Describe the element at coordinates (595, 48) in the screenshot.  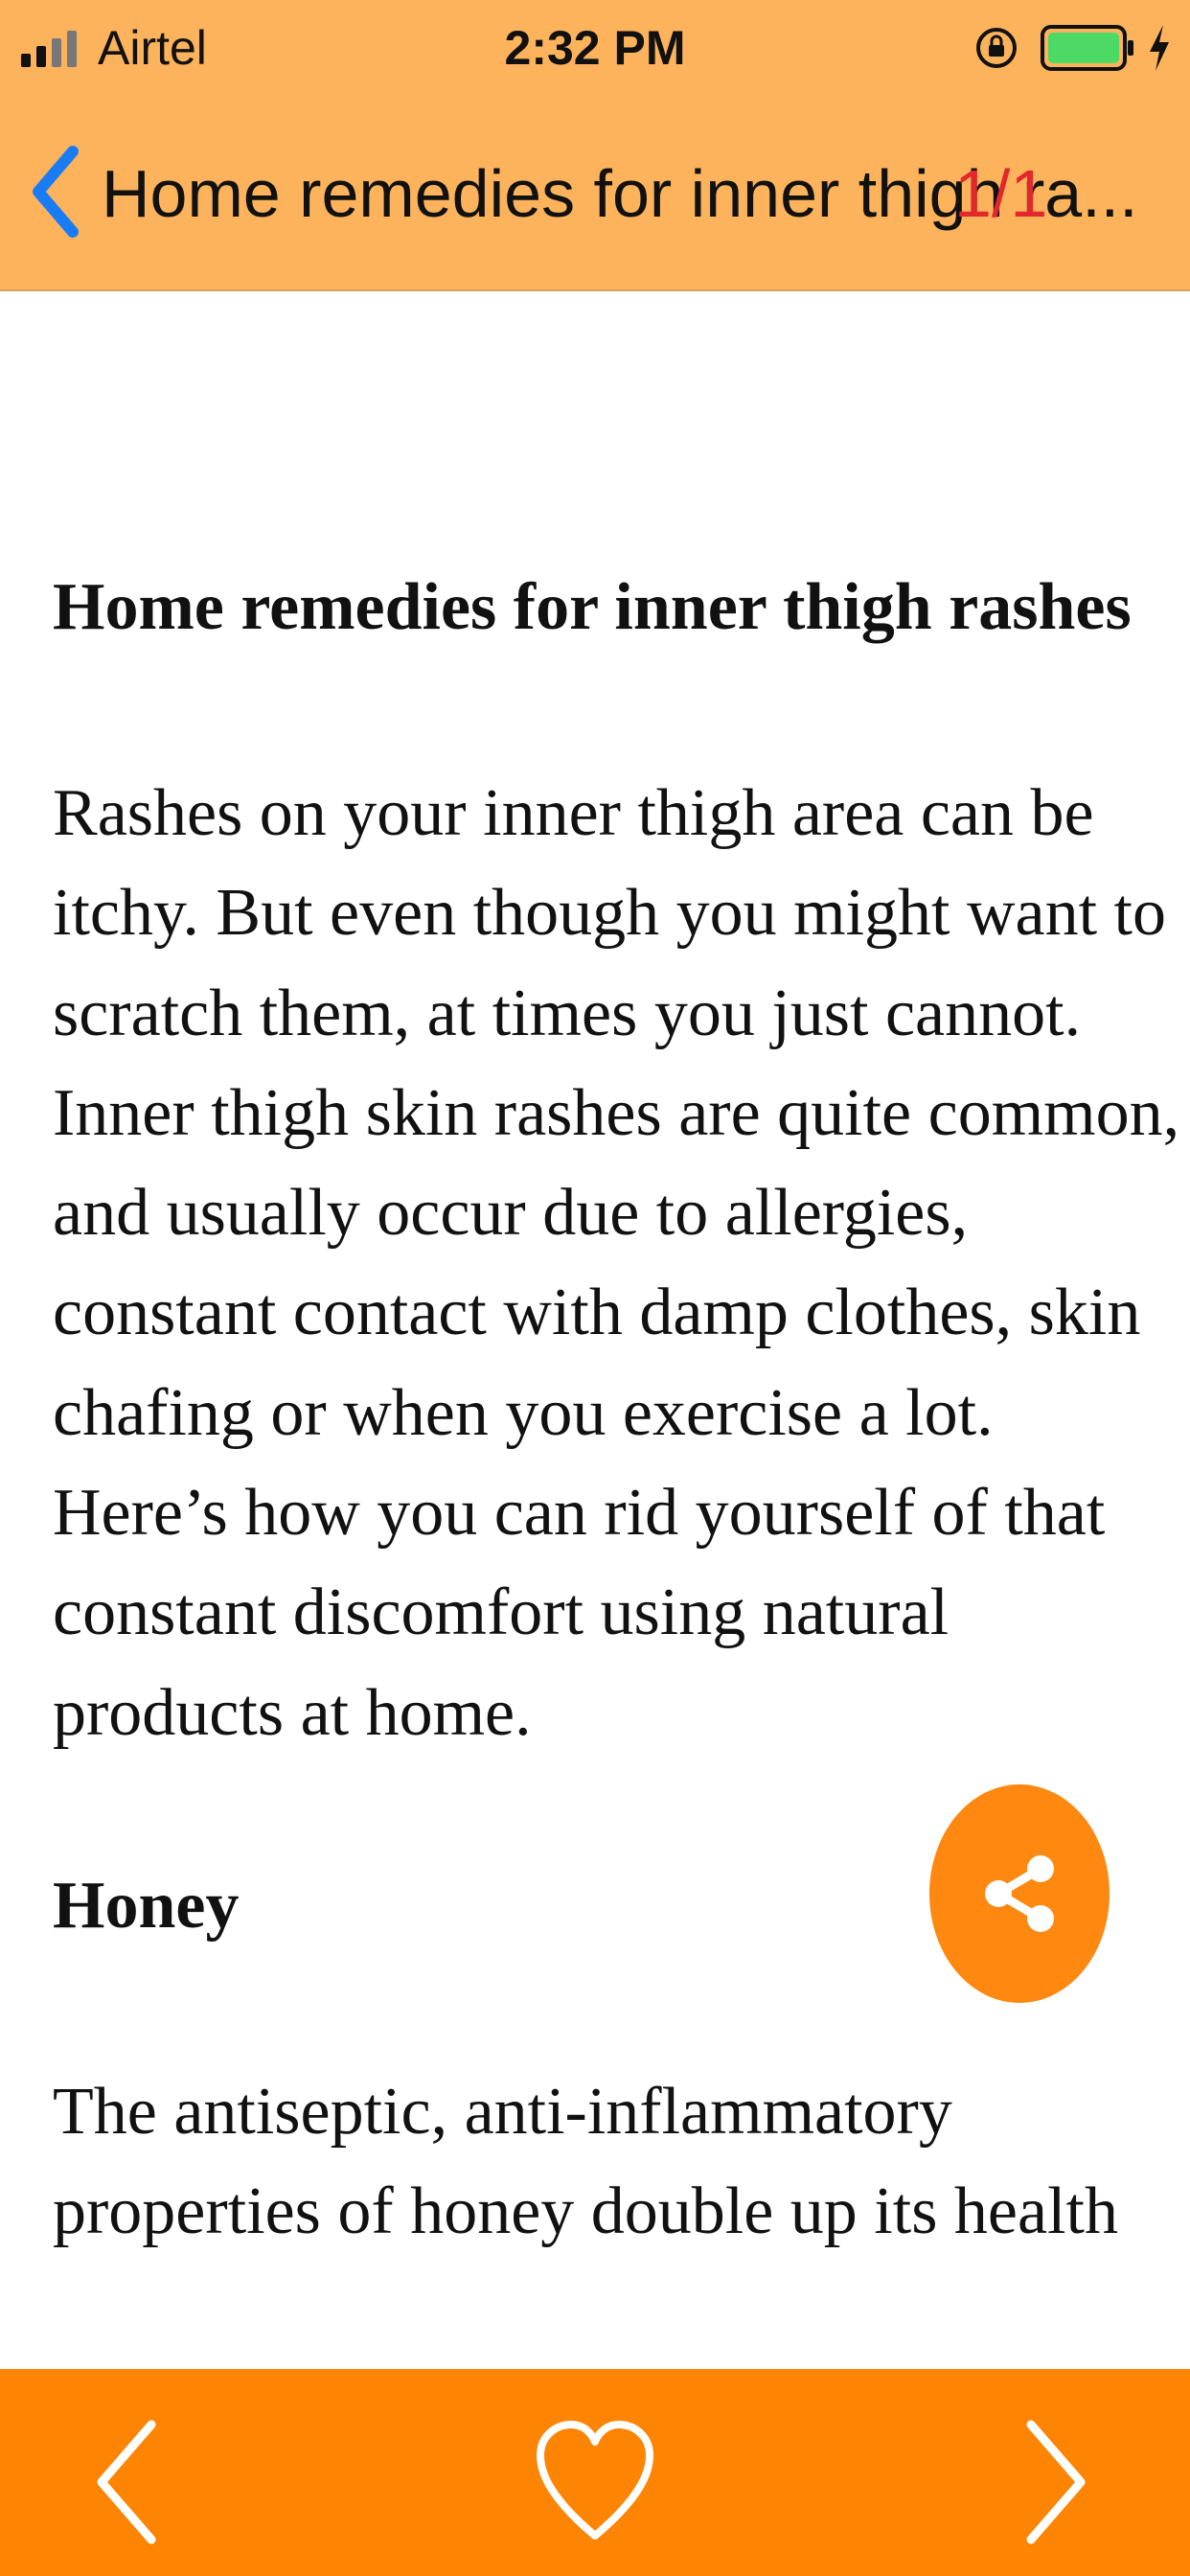
I see `status-bar: Airtel 2:32 PM` at that location.